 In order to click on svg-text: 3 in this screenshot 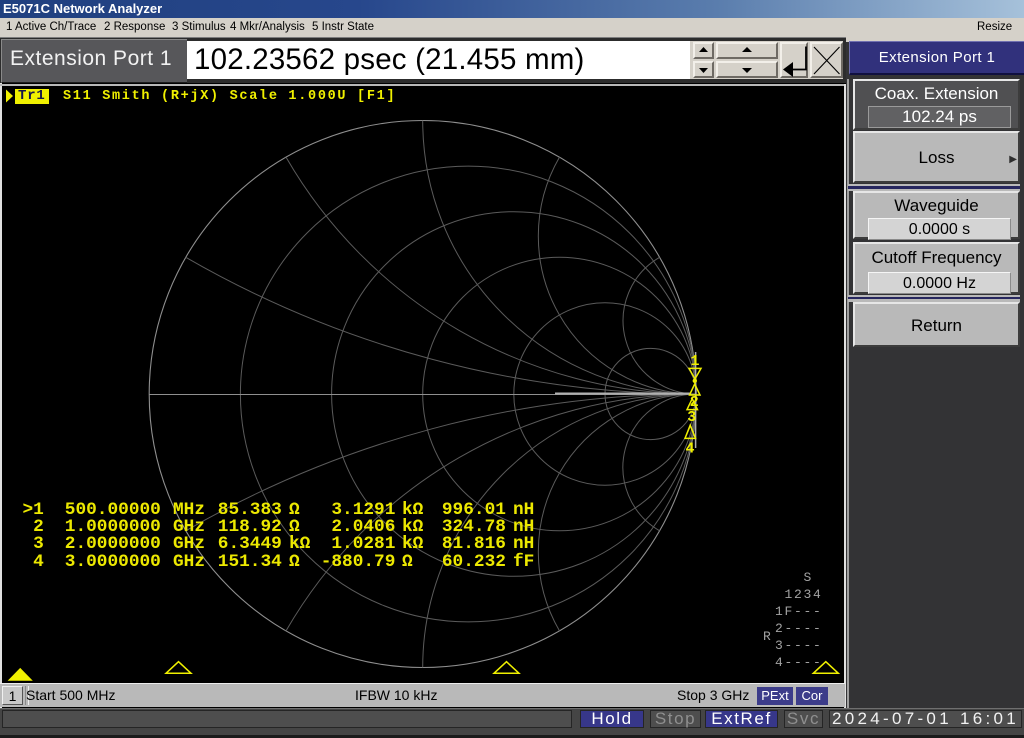, I will do `click(691, 417)`.